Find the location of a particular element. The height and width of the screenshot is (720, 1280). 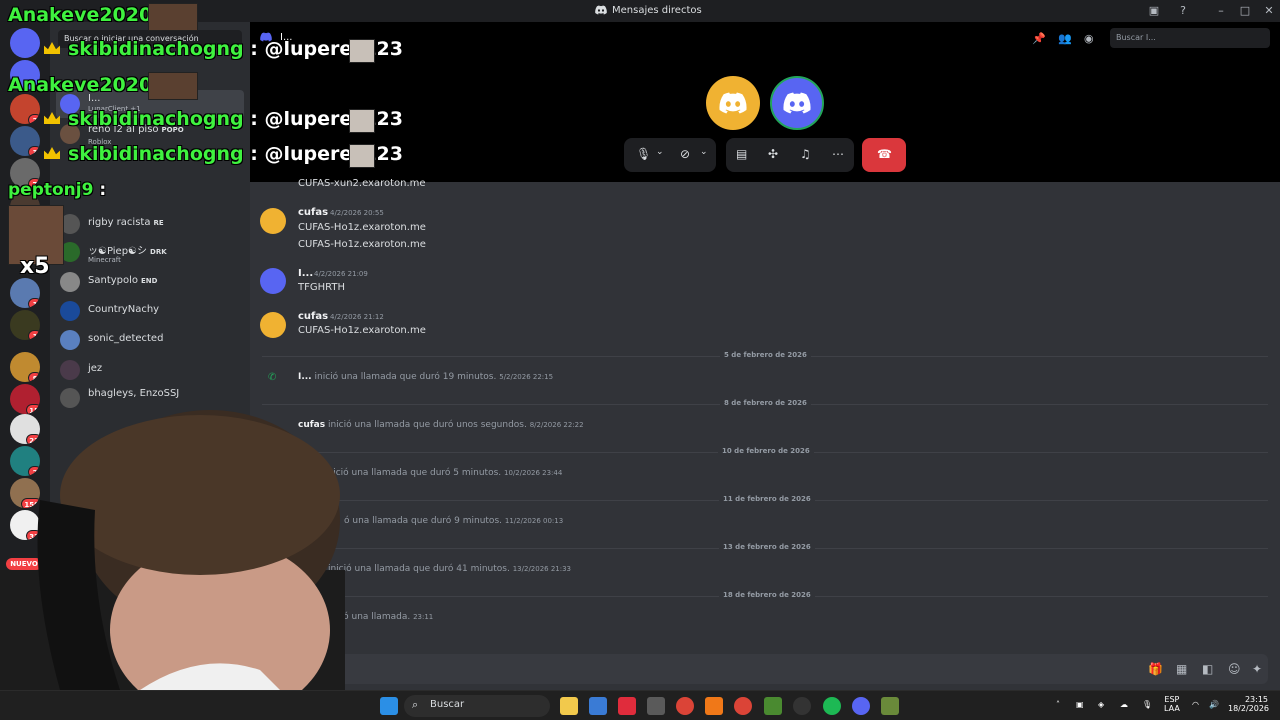

date-divider-label: 18 de febrero de 2026 is located at coordinates (767, 595).